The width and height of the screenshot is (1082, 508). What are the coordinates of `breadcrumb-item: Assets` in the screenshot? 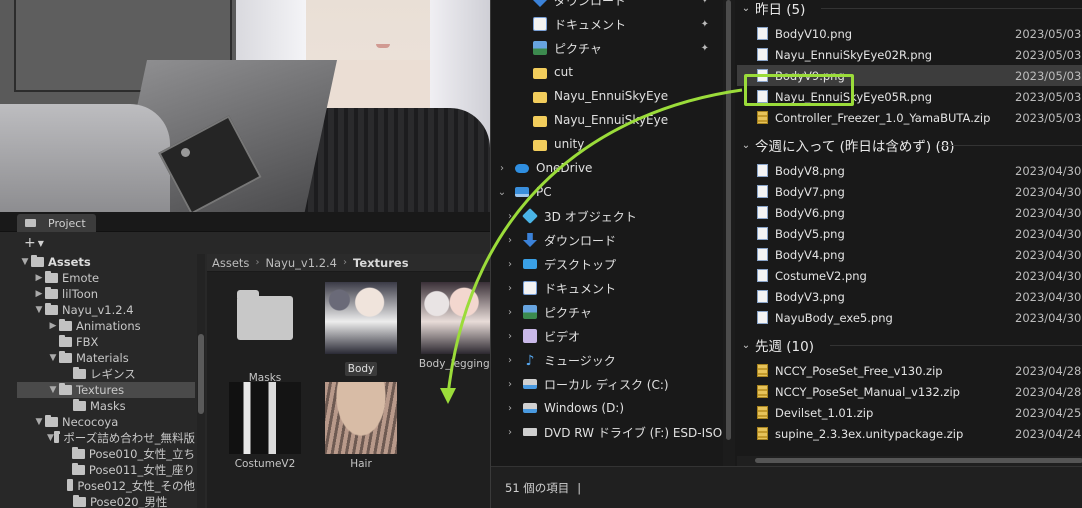 It's located at (230, 263).